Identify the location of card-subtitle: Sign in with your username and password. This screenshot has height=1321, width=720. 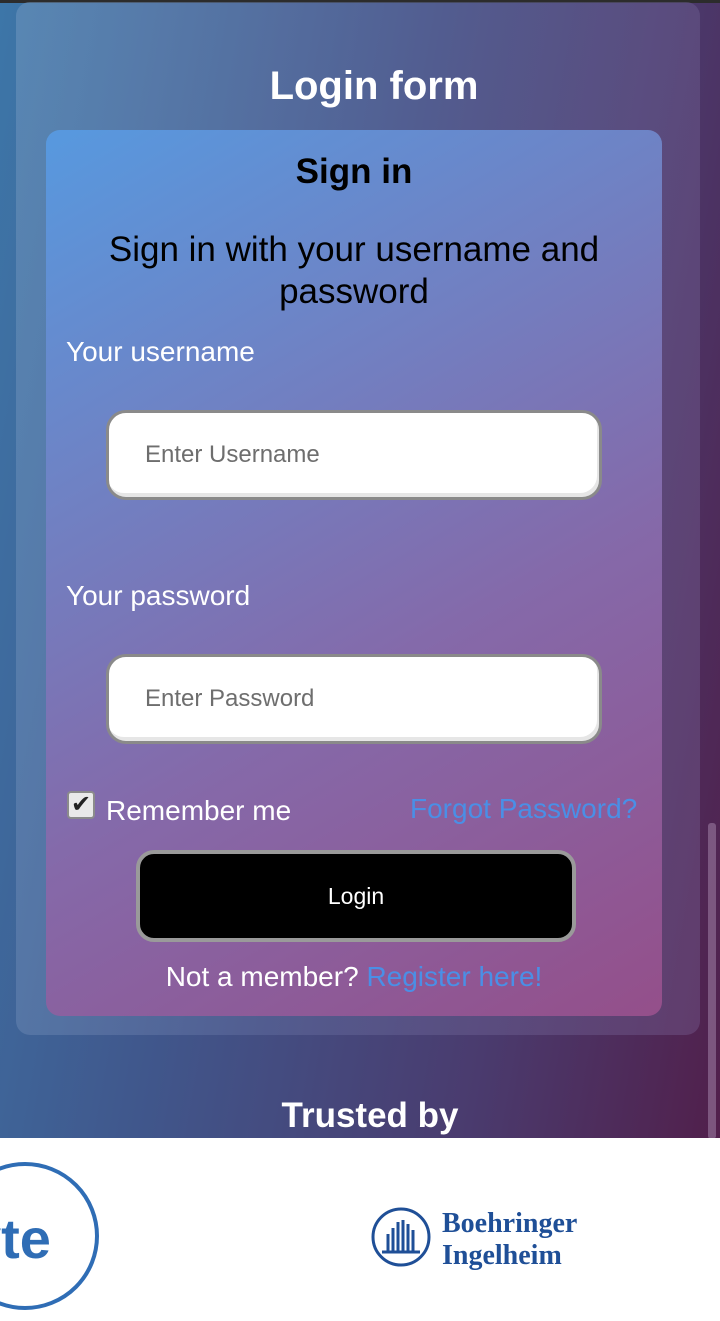
(354, 270).